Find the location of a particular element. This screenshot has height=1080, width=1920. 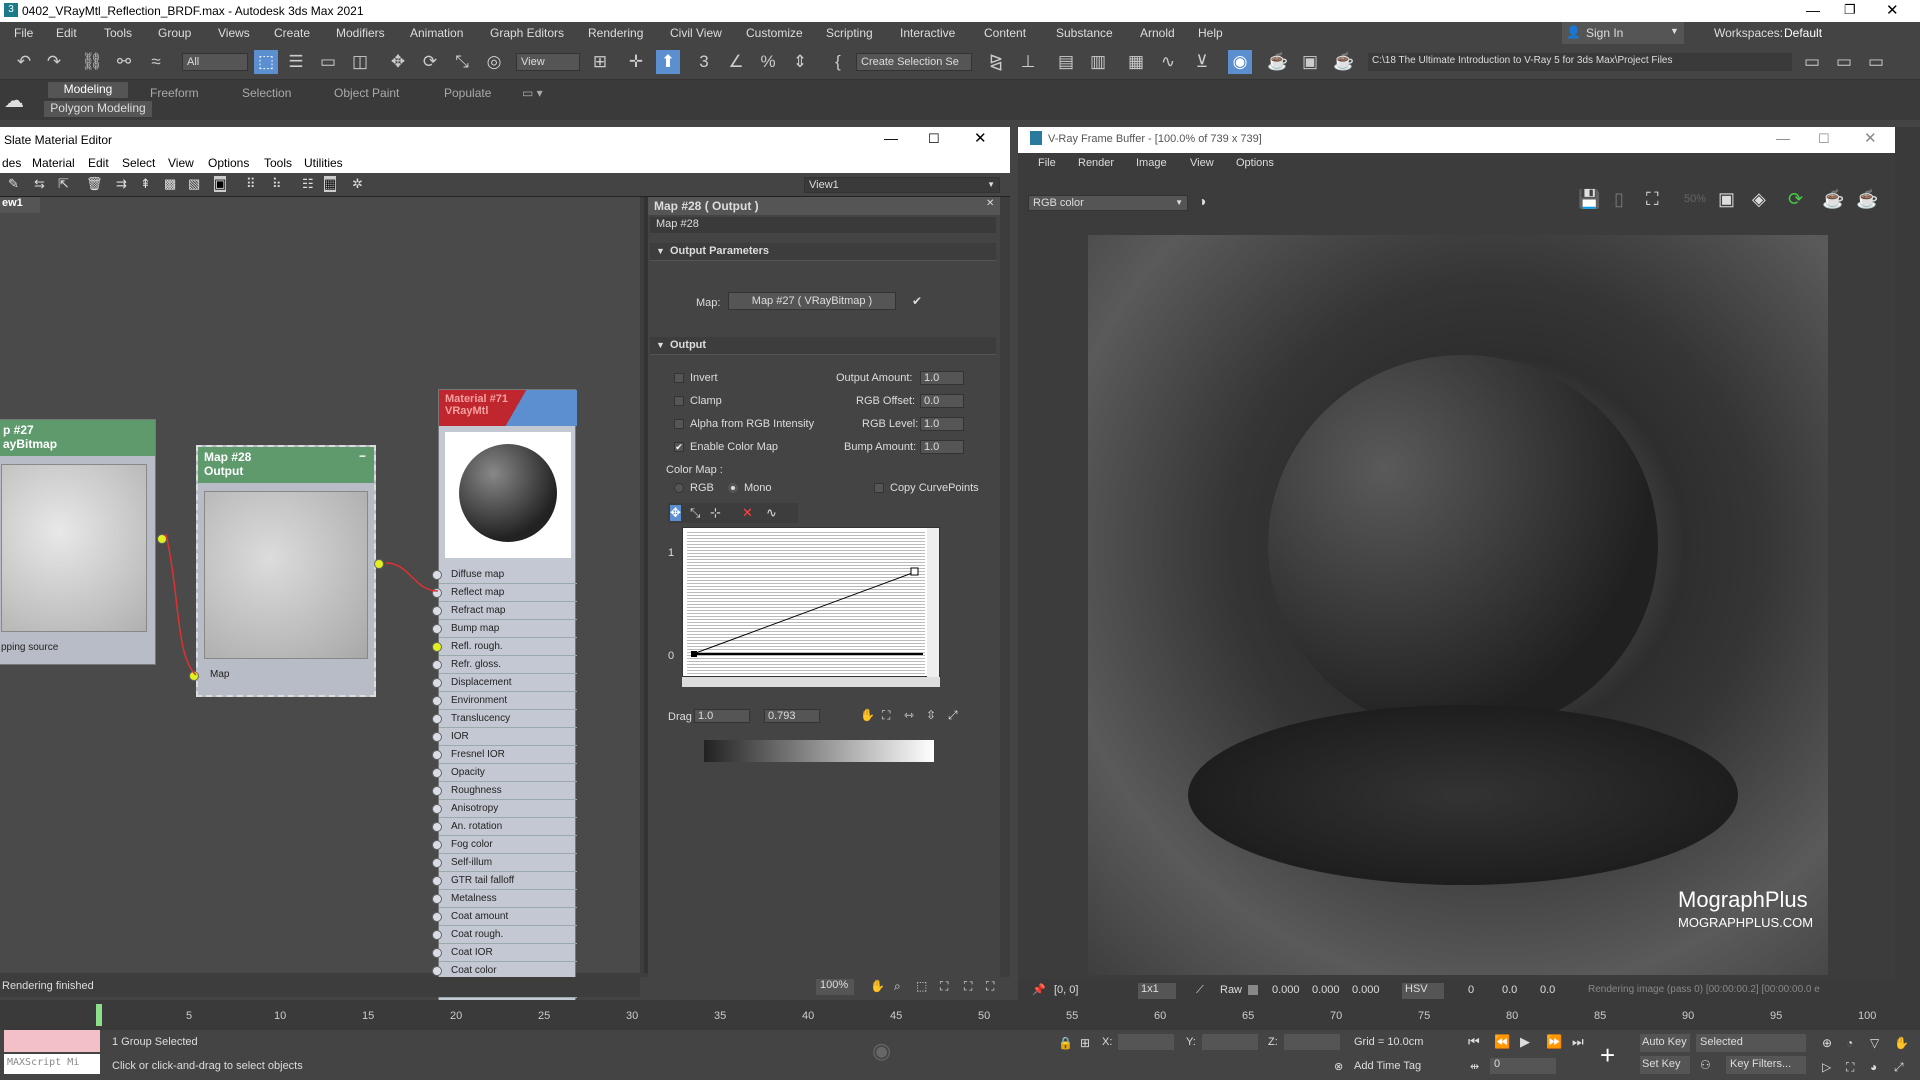

curve-editor-icon: ∿ is located at coordinates (1168, 62).